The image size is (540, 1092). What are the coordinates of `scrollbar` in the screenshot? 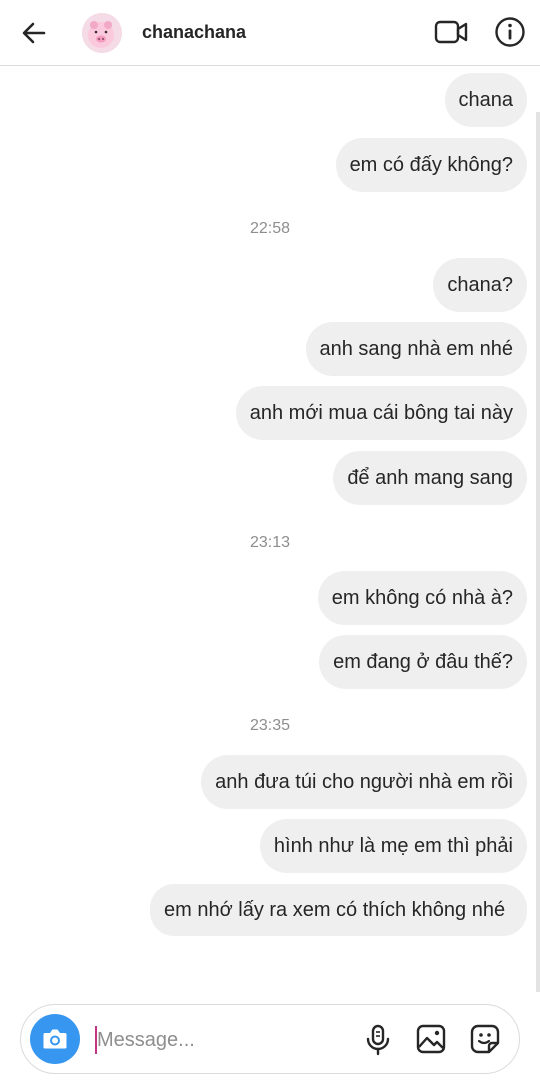 It's located at (538, 552).